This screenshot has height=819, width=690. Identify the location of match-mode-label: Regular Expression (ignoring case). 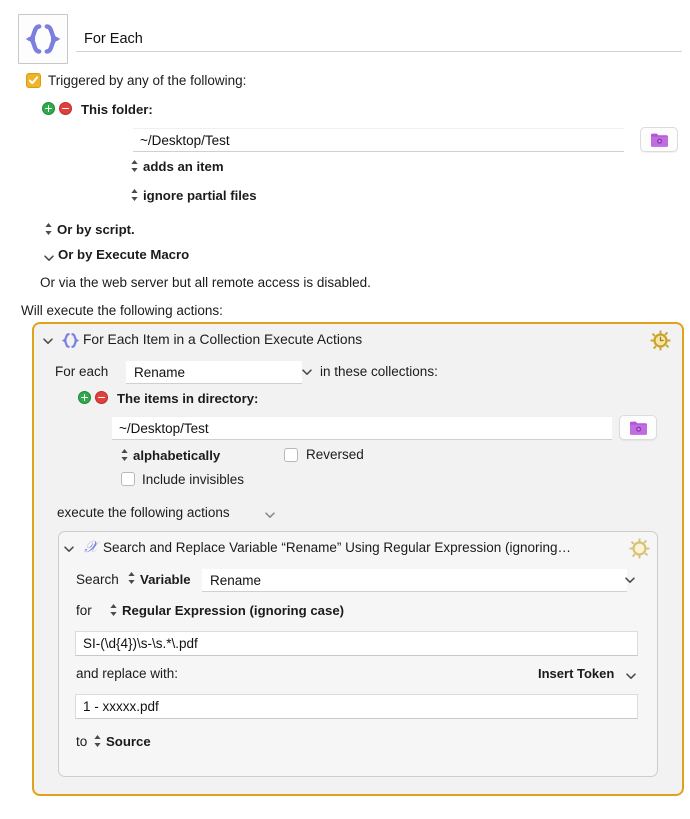
(233, 610).